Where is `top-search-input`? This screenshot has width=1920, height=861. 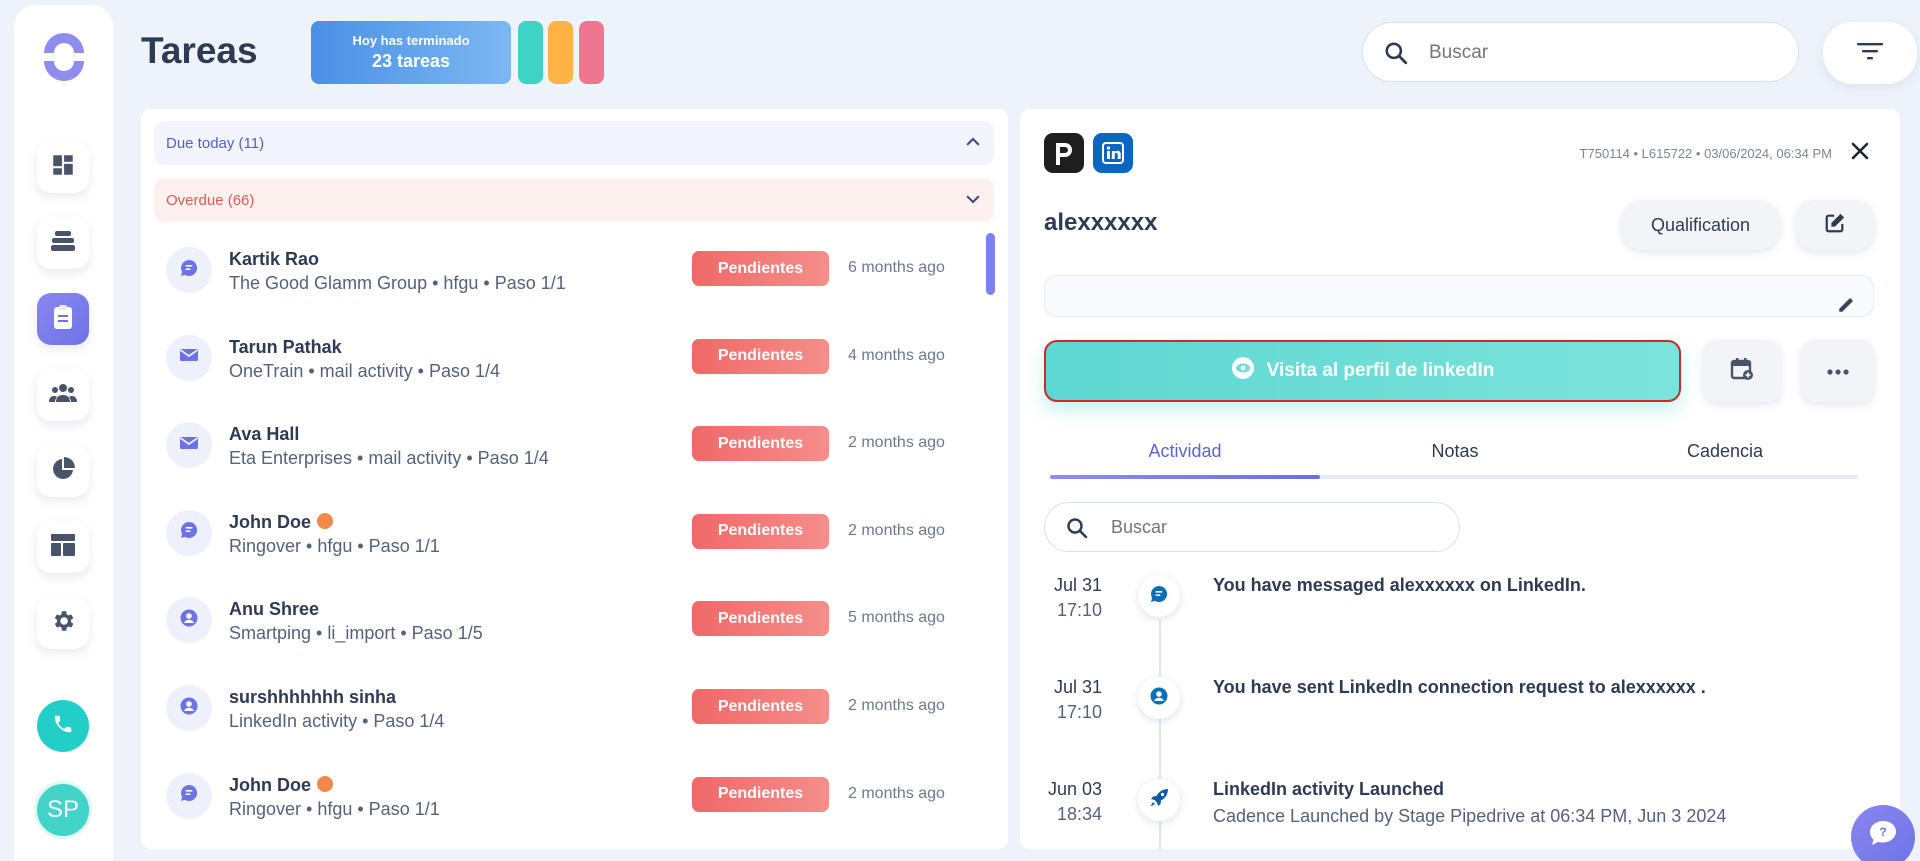
top-search-input is located at coordinates (1599, 53).